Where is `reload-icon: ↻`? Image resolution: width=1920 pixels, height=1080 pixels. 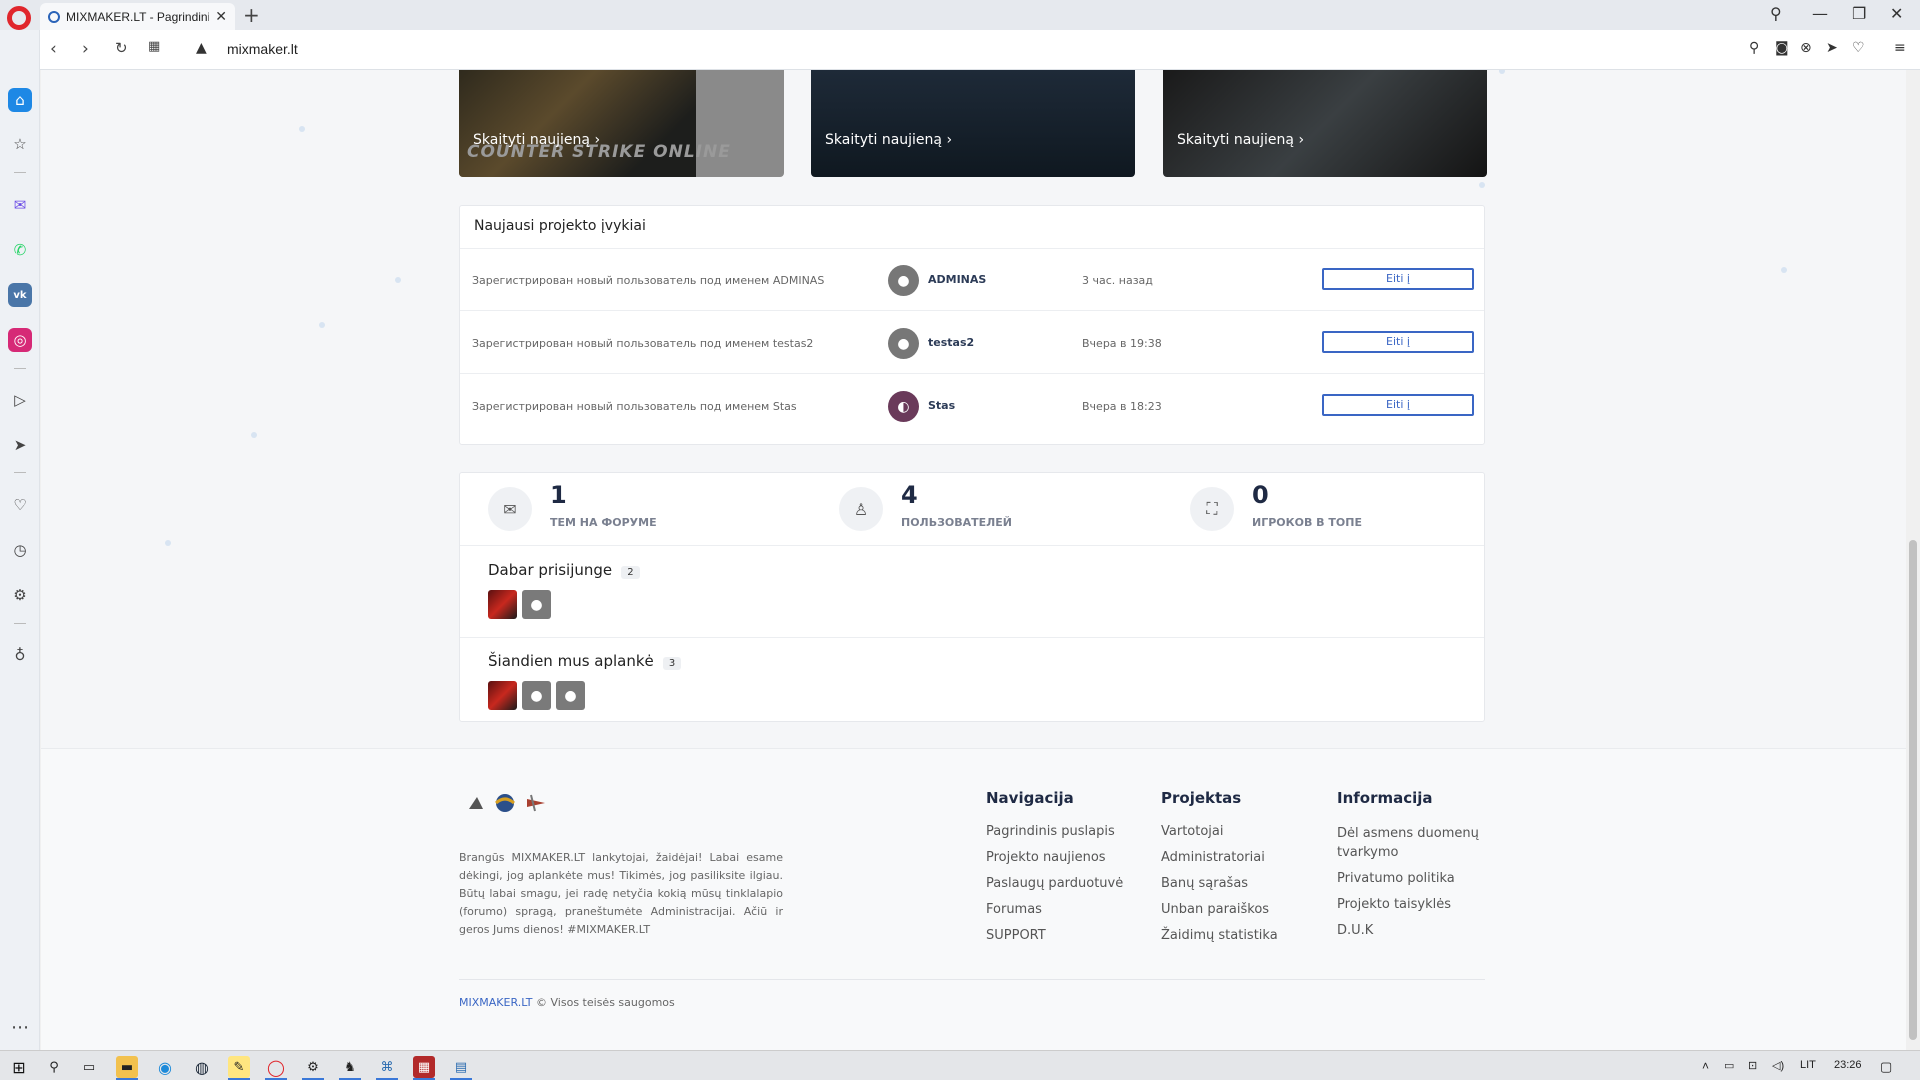 reload-icon: ↻ is located at coordinates (121, 48).